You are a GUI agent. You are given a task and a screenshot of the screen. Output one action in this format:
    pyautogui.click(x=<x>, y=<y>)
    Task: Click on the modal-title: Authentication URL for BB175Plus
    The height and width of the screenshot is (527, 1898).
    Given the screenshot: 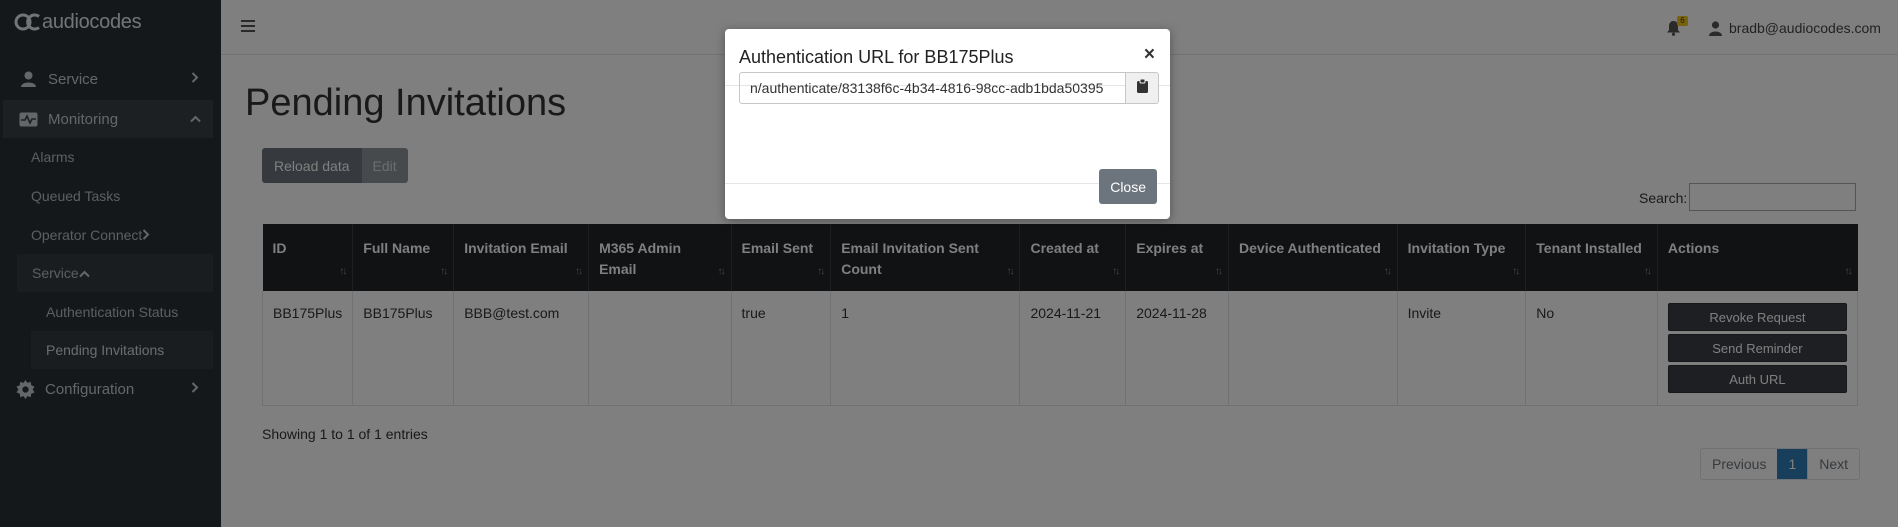 What is the action you would take?
    pyautogui.click(x=876, y=57)
    